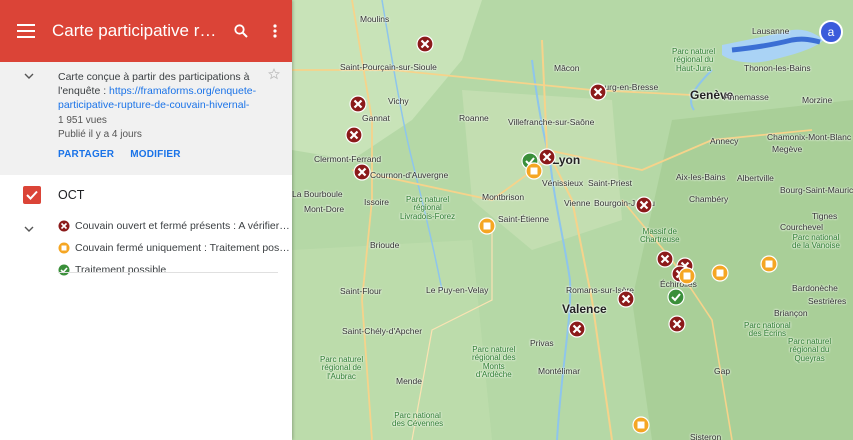 This screenshot has height=440, width=853. I want to click on search-icon, so click(241, 31).